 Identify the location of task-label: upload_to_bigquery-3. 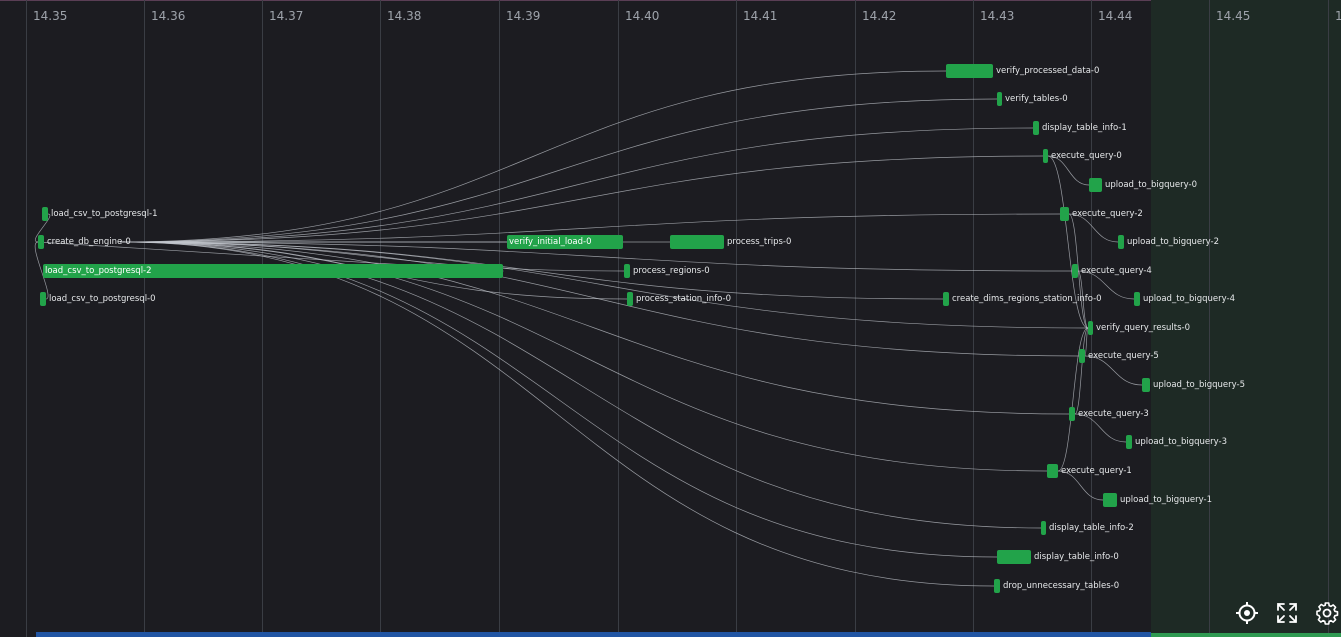
(1181, 442).